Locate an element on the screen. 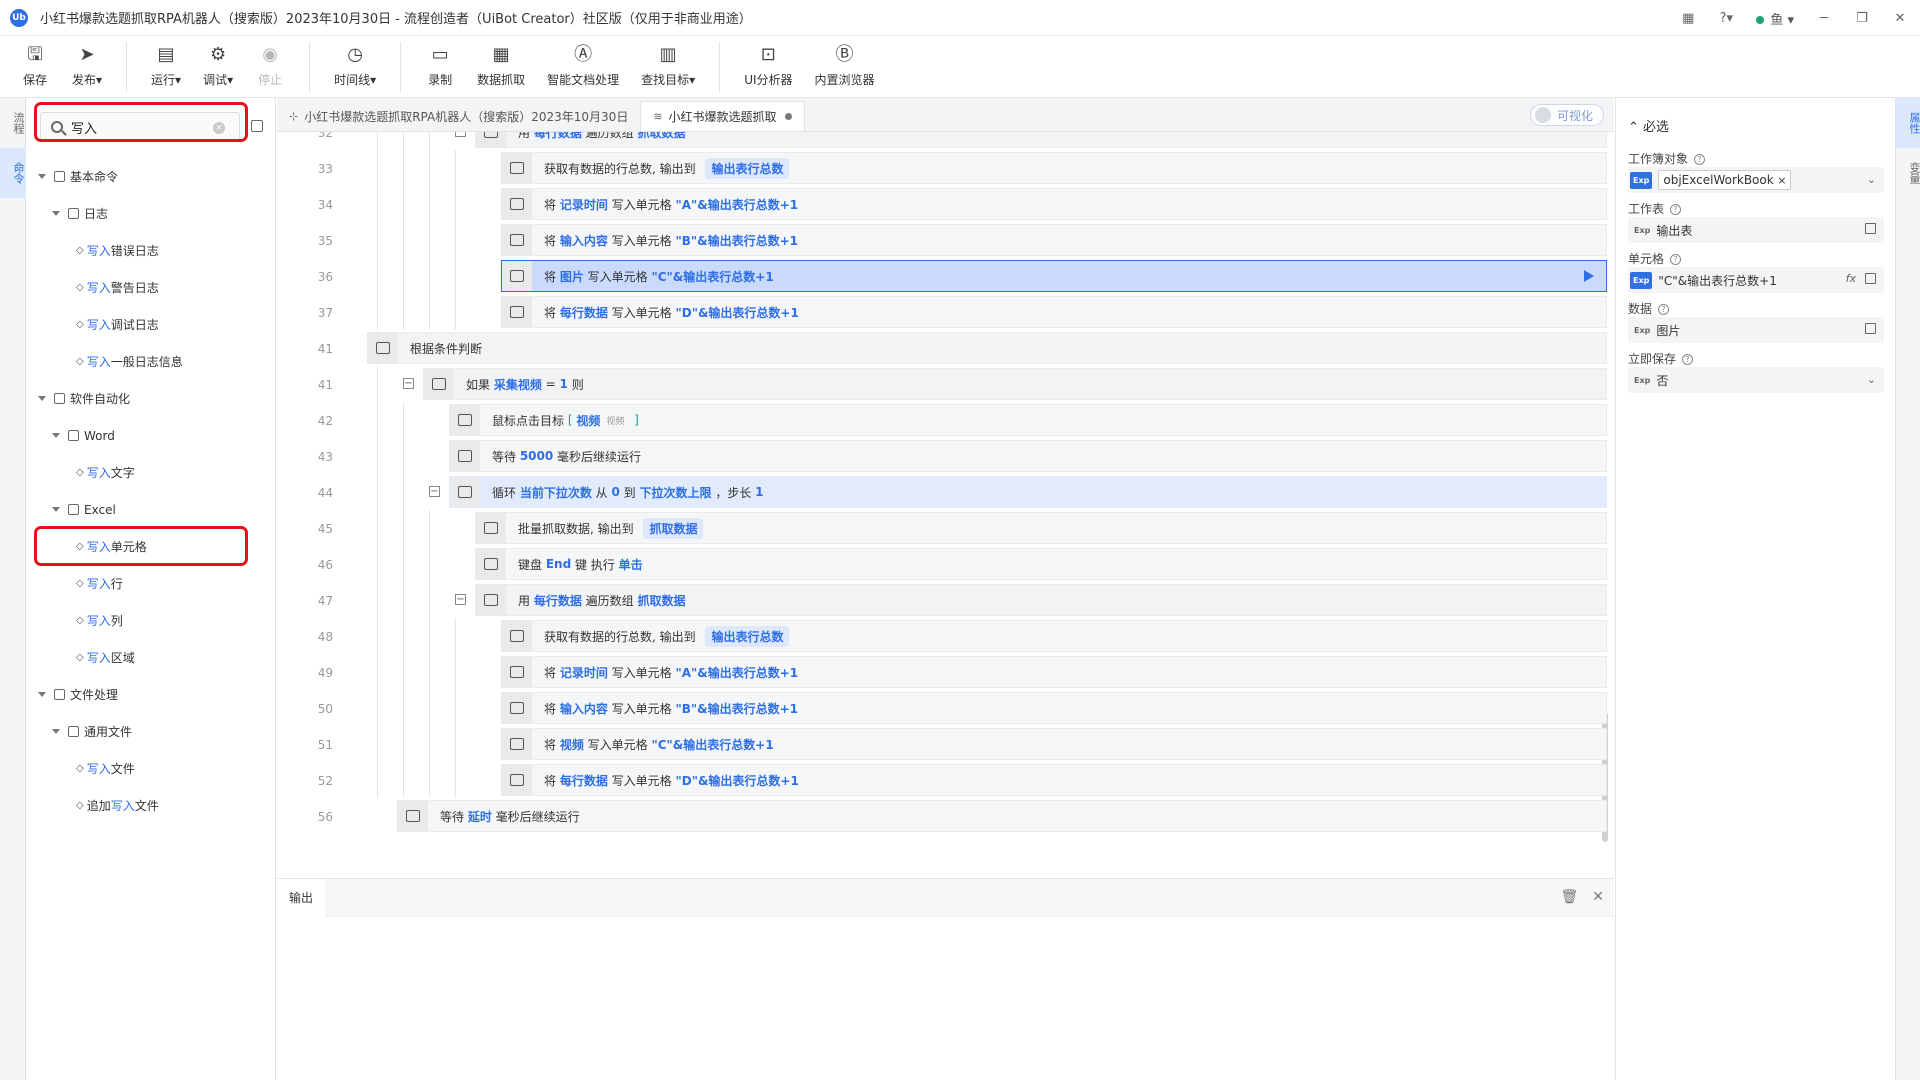 The image size is (1920, 1080). trash-icon: 🗑 is located at coordinates (1569, 897).